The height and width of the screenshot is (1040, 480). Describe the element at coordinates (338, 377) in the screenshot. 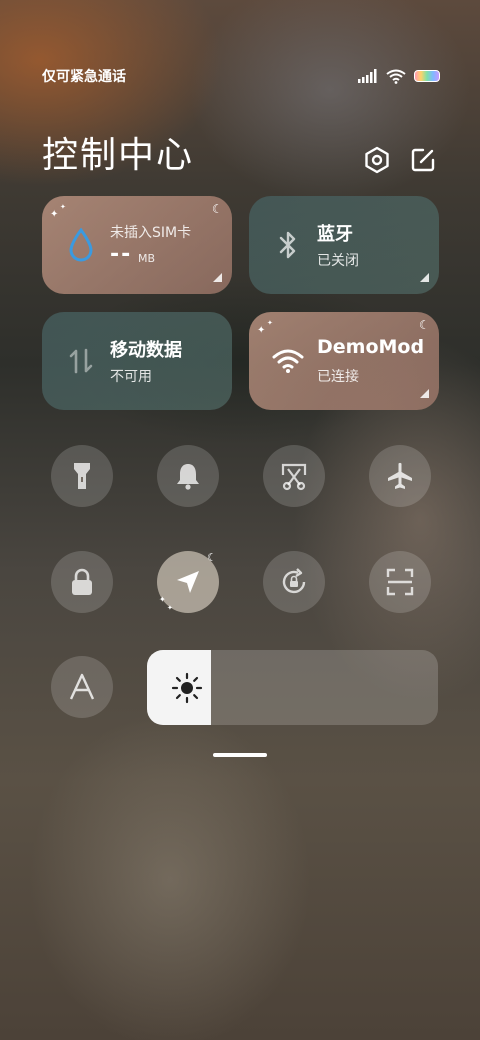

I see `wifi-status: 已连接` at that location.